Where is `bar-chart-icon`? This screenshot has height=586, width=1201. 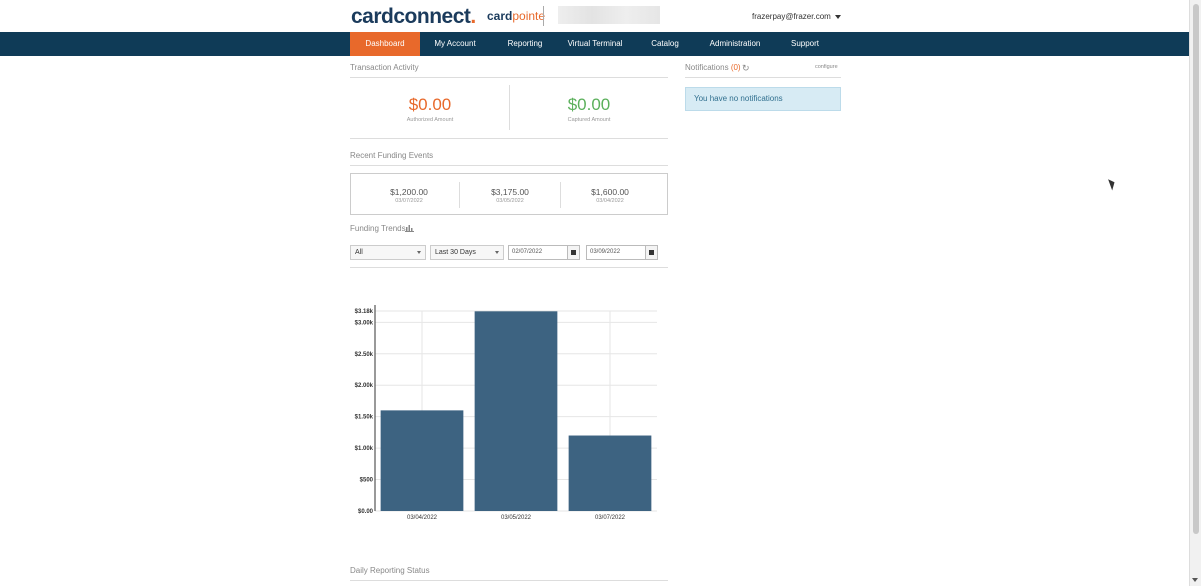
bar-chart-icon is located at coordinates (409, 228).